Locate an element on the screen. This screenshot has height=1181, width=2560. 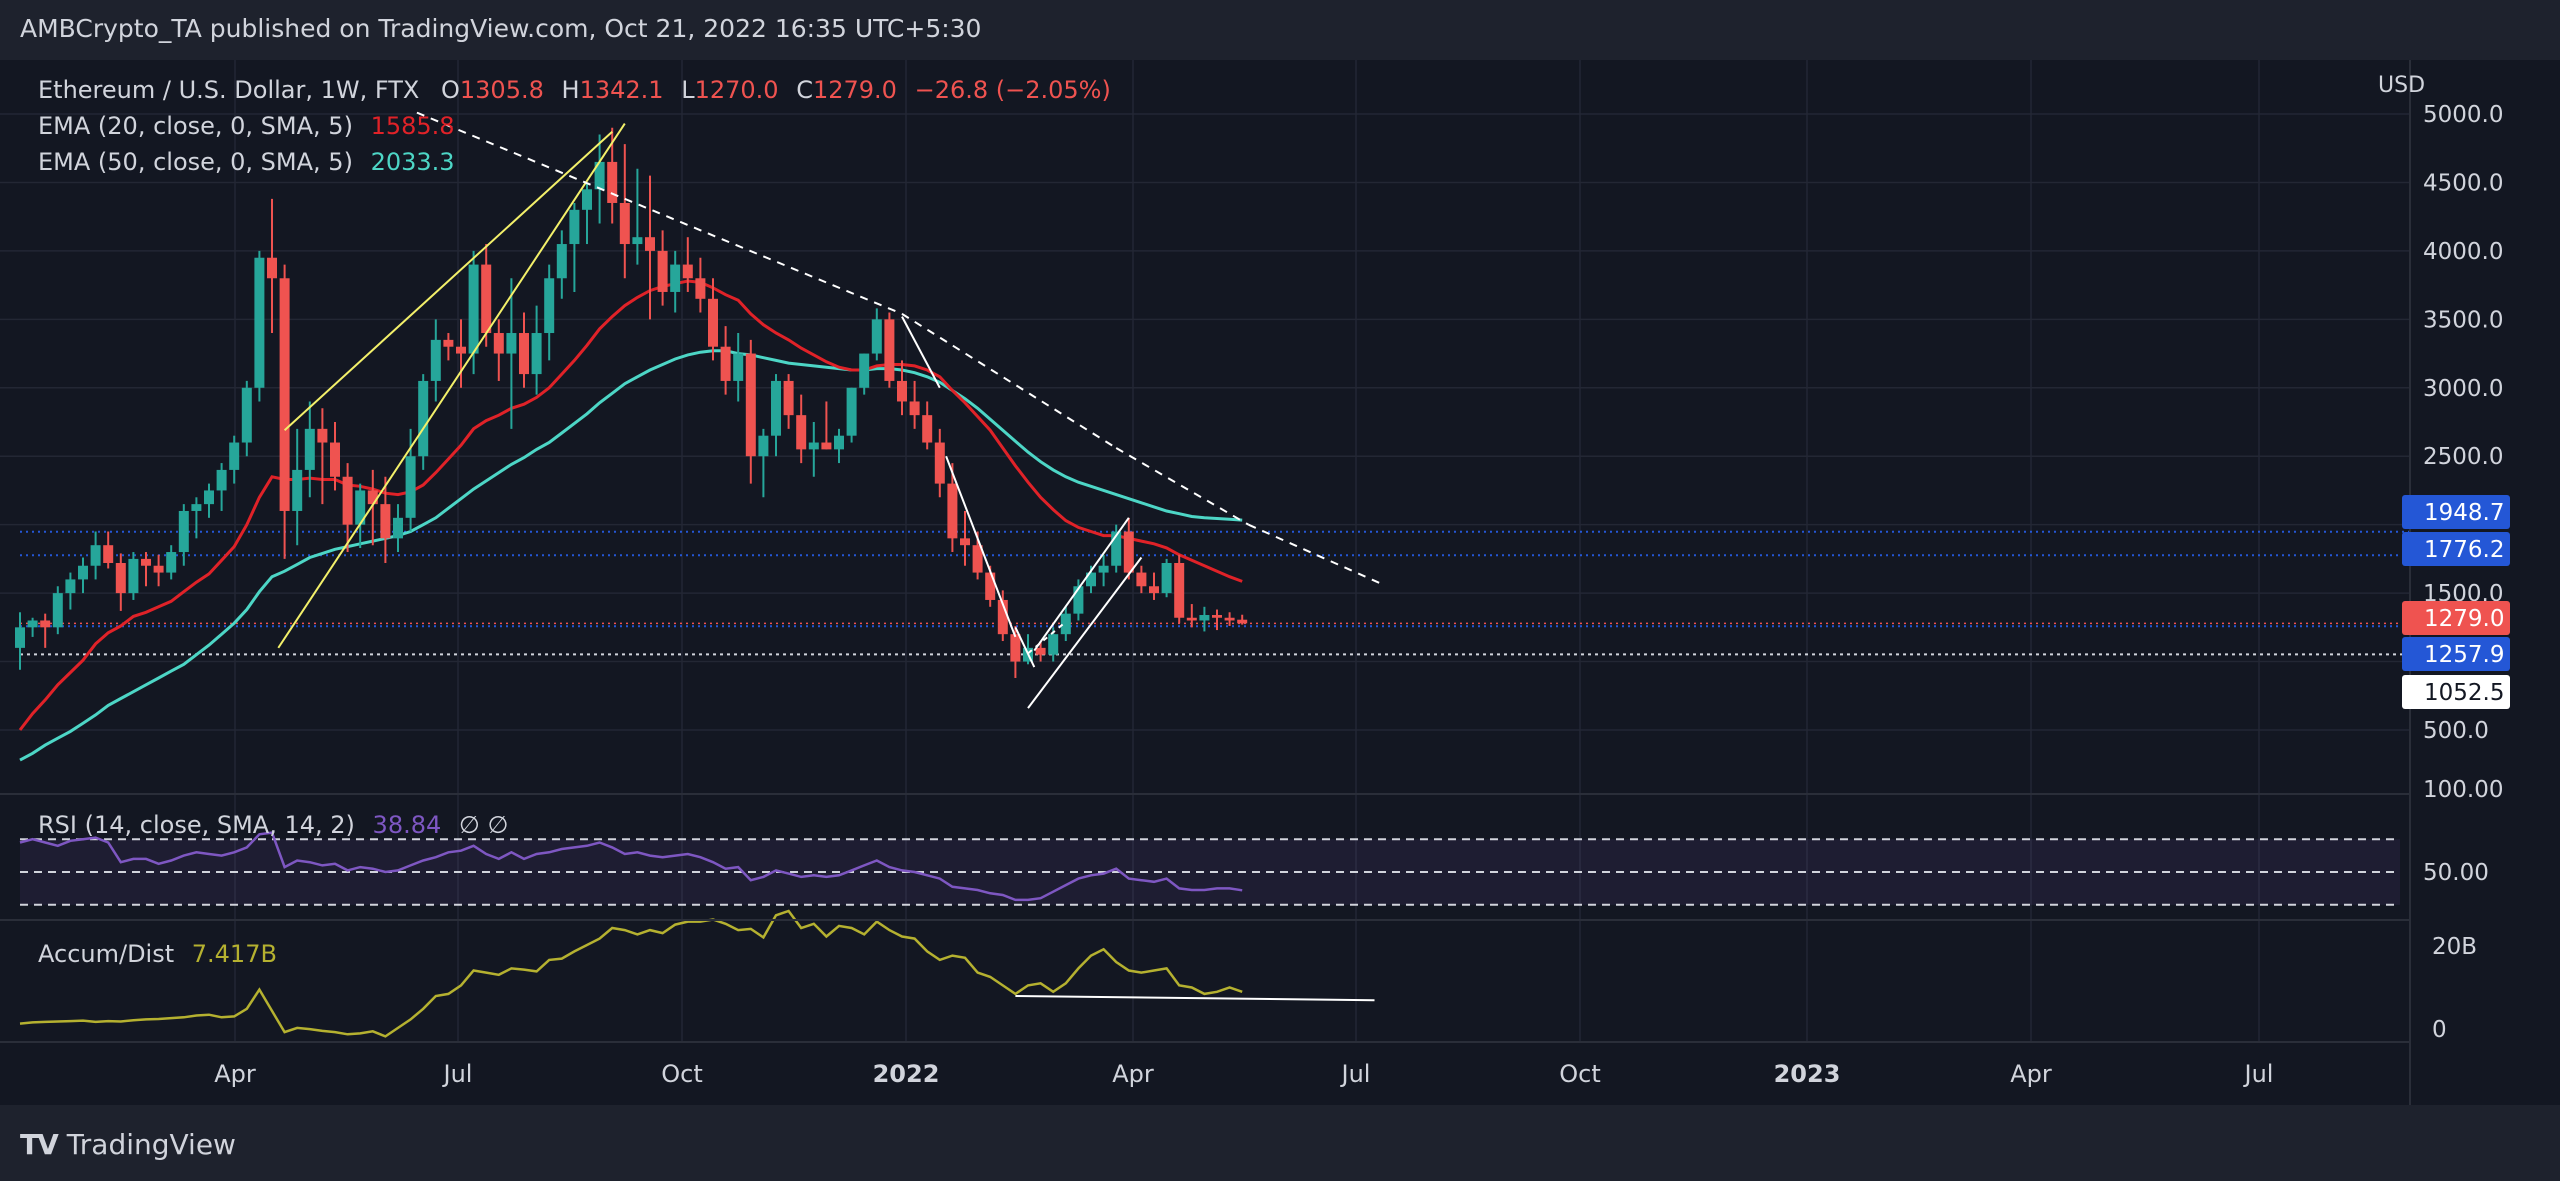
price-tag-blue: 1948.7 is located at coordinates (2456, 512).